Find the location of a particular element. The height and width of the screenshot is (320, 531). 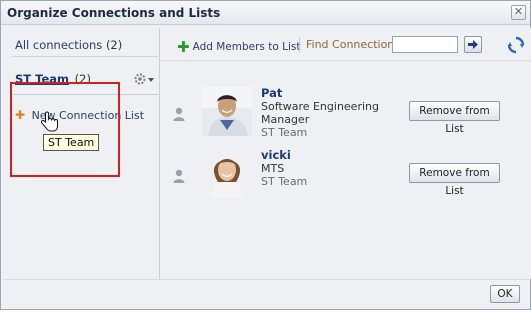

dialog-titlebar: Organize Connections and Lists ✕ is located at coordinates (265, 13).